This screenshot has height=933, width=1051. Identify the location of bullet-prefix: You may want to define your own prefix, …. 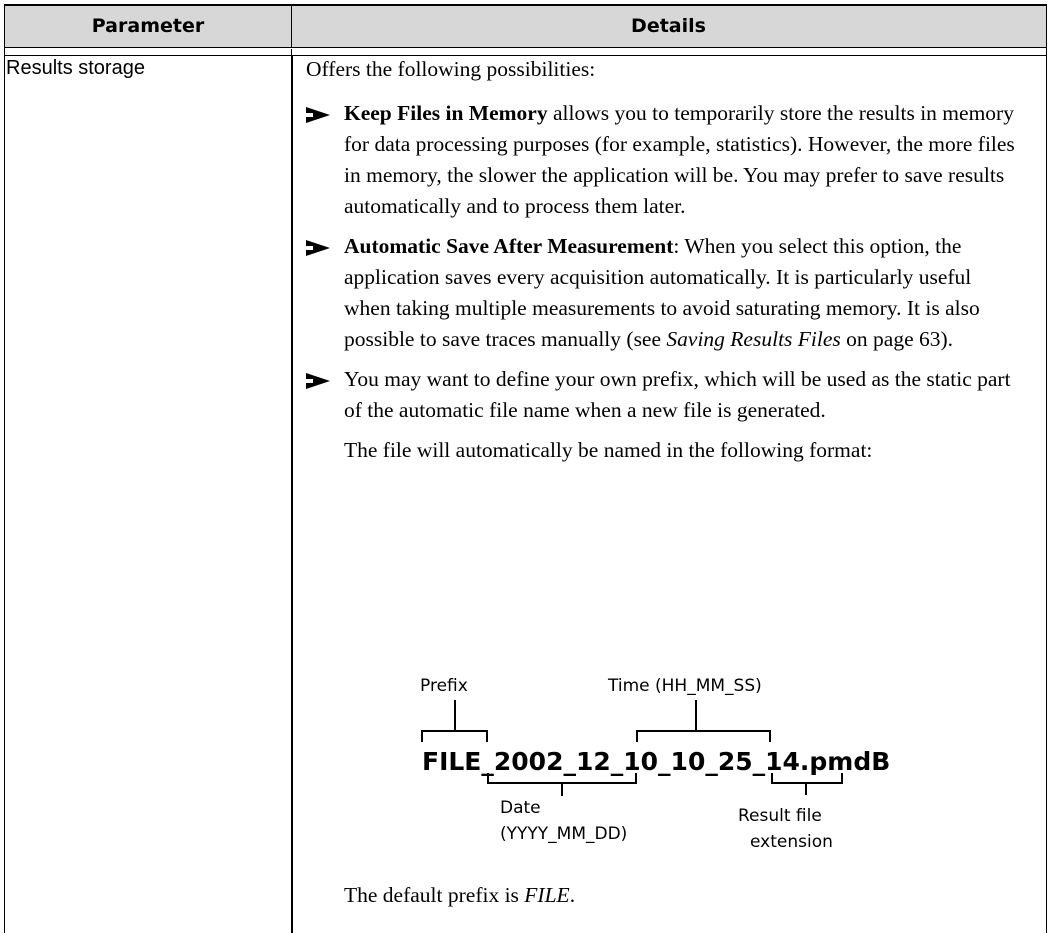
(663, 395).